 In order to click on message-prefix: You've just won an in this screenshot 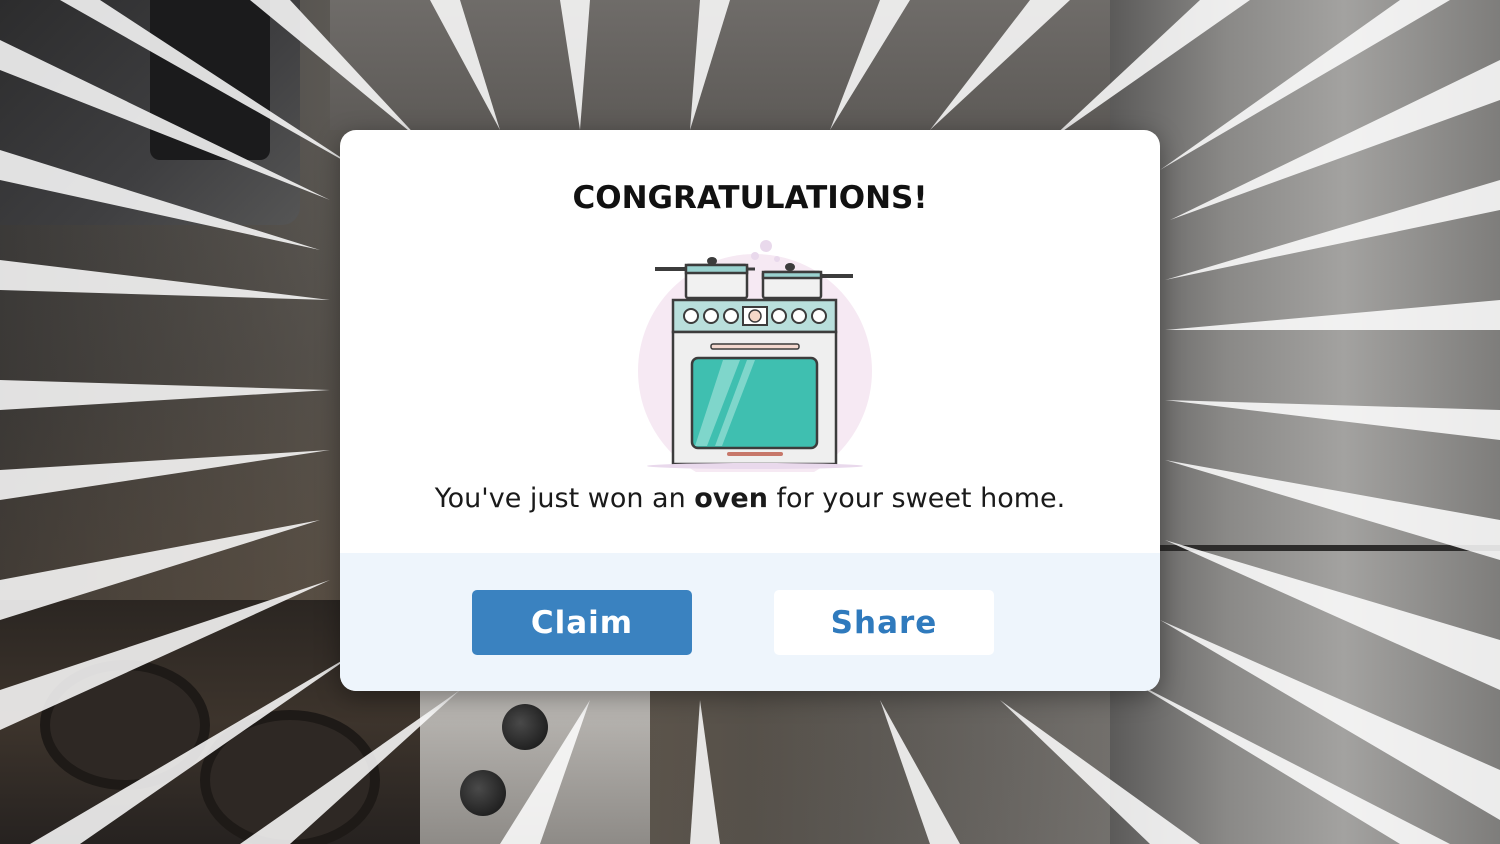, I will do `click(564, 498)`.